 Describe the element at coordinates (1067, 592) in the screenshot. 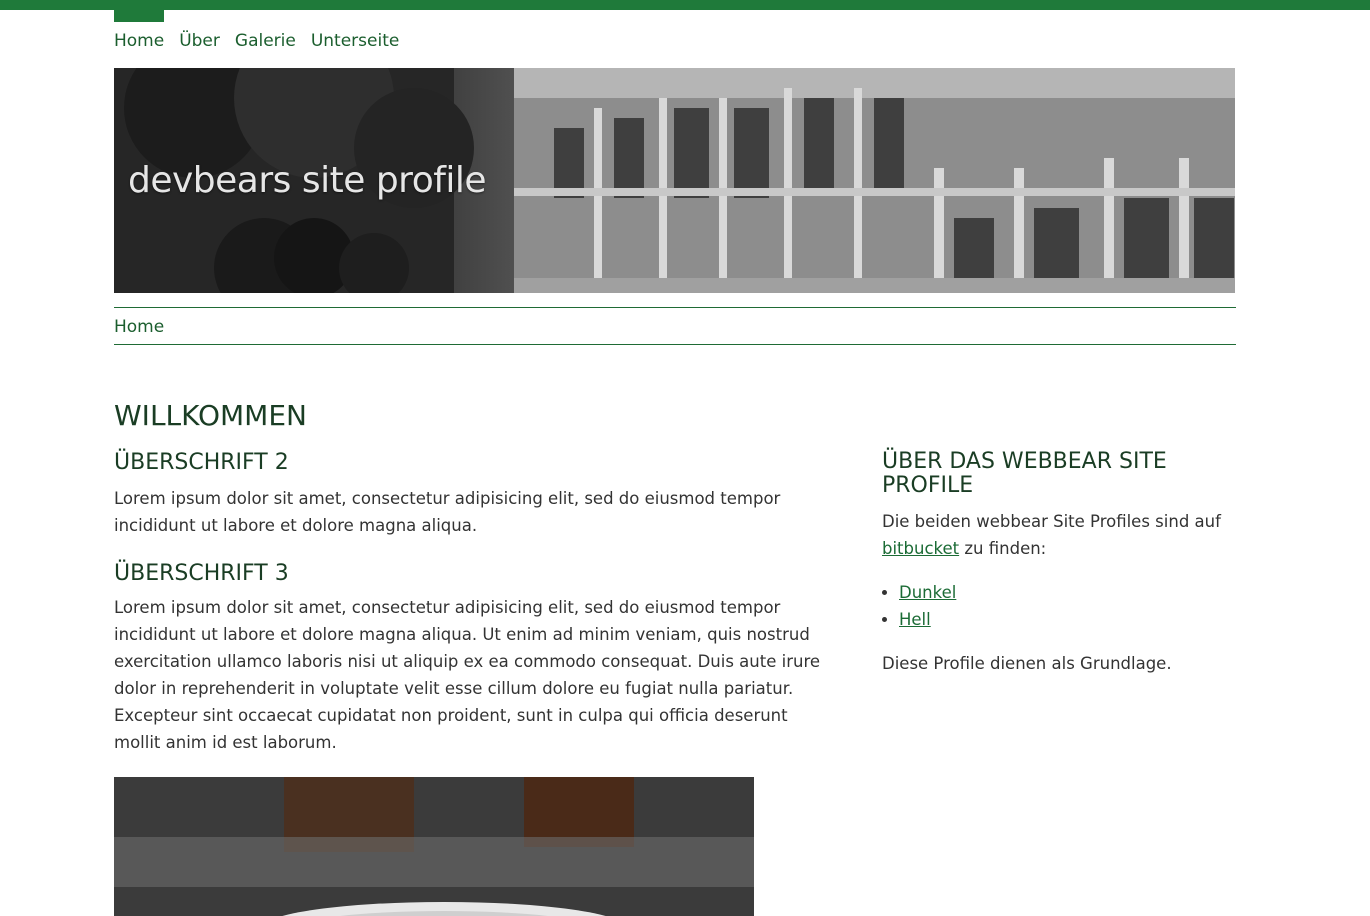

I see `list-item: Dunkel` at that location.